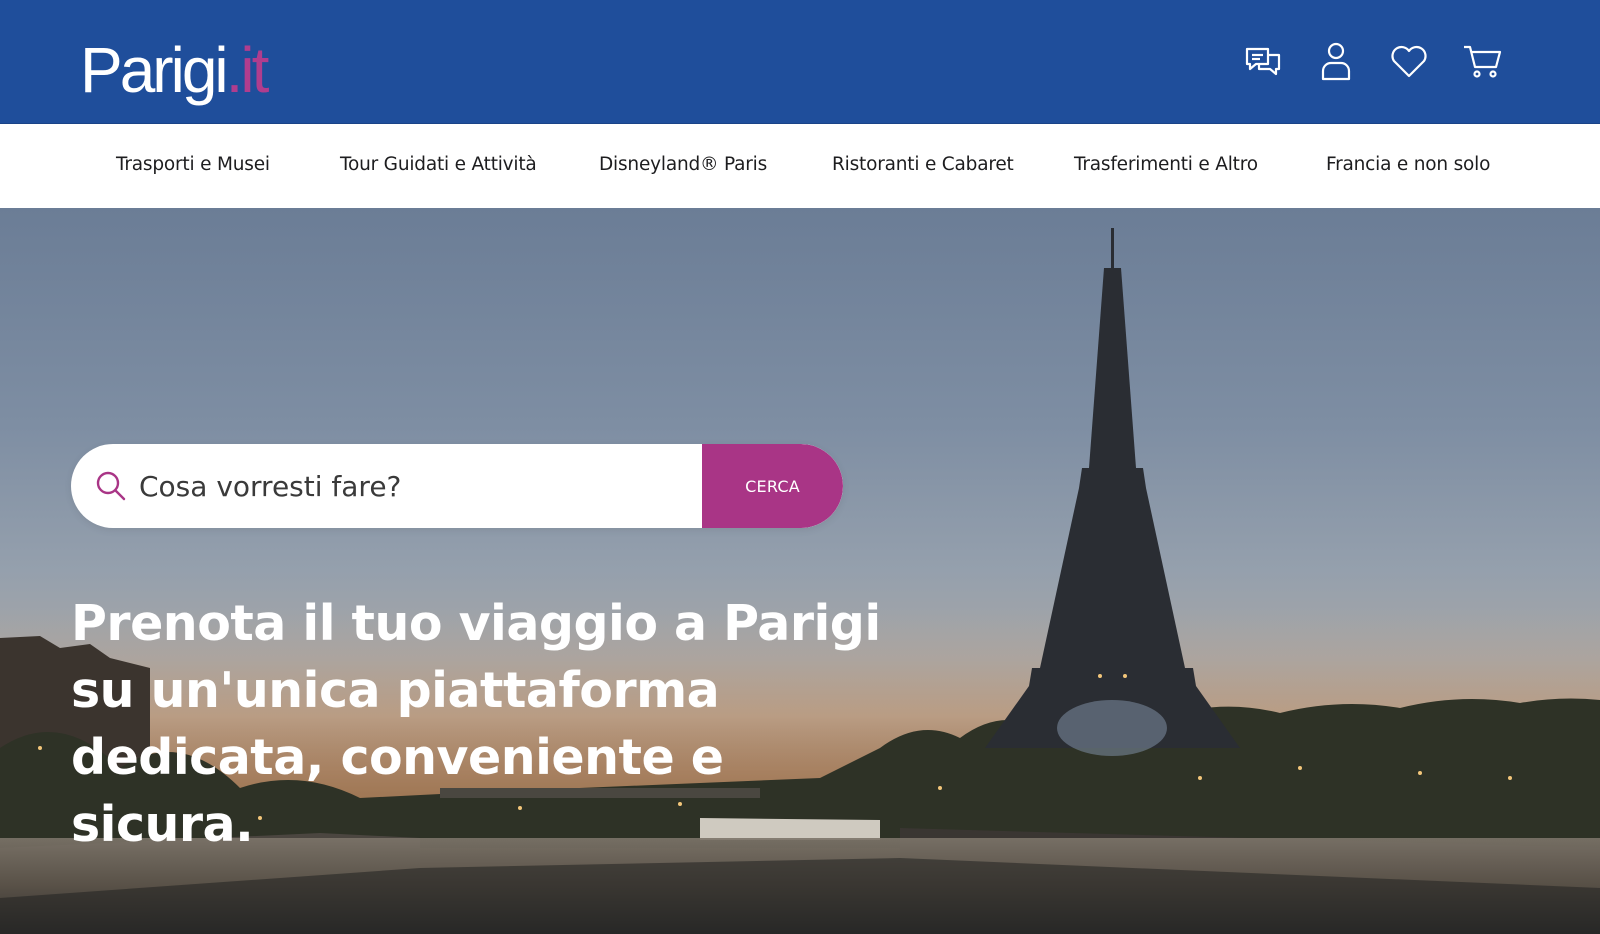 This screenshot has width=1600, height=934. I want to click on site-logo: Parigi .it, so click(175, 64).